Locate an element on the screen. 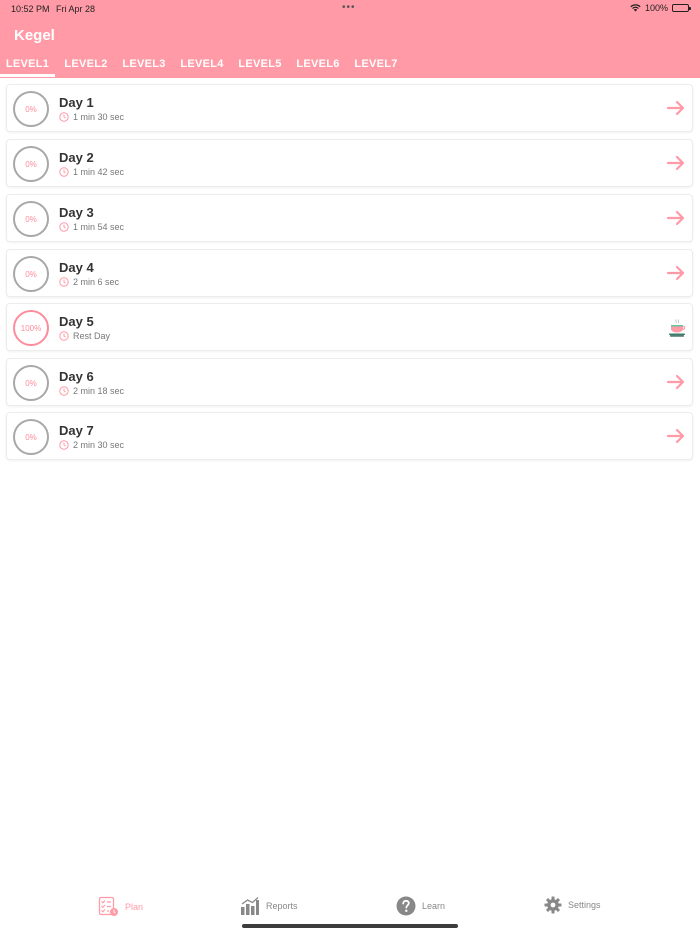 This screenshot has height=934, width=700. day-title: Day 3 is located at coordinates (76, 212).